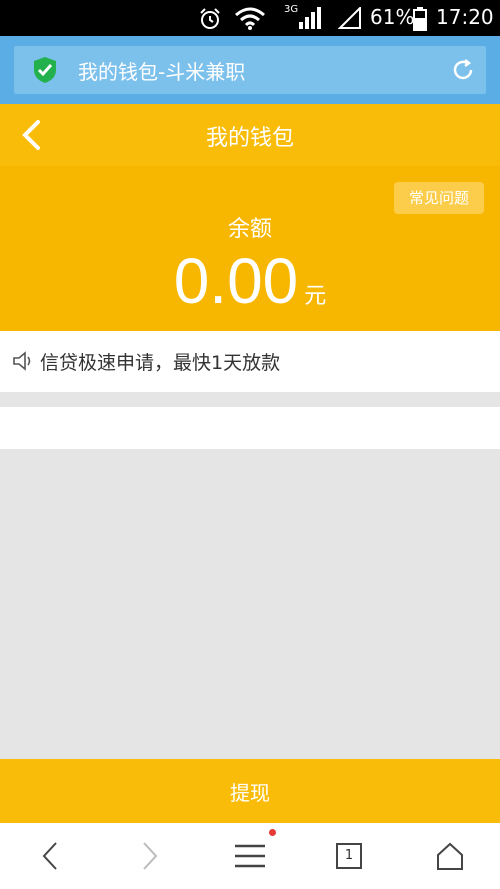  I want to click on page-url-title: 我的钱包-斗米兼职, so click(162, 72).